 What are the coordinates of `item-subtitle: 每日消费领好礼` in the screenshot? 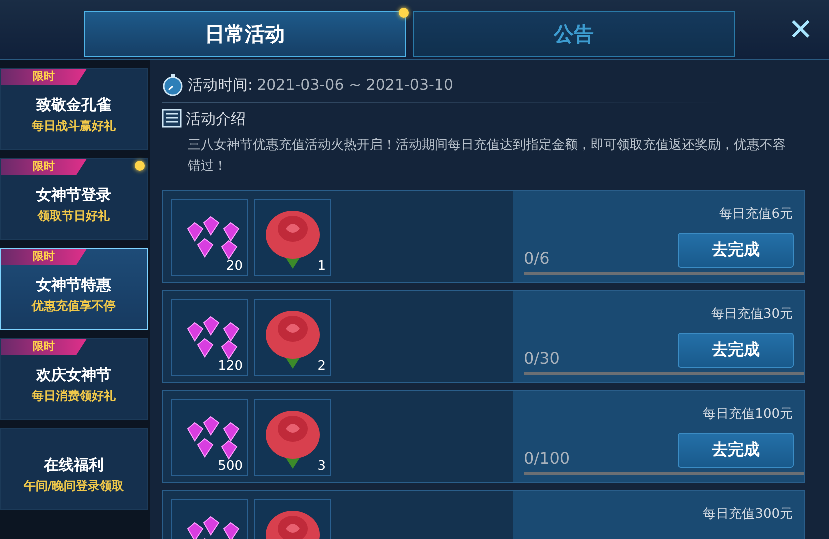 It's located at (74, 396).